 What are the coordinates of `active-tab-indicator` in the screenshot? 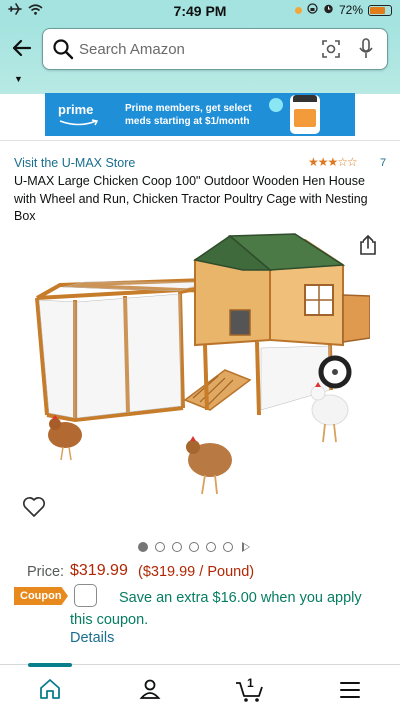 It's located at (50, 665).